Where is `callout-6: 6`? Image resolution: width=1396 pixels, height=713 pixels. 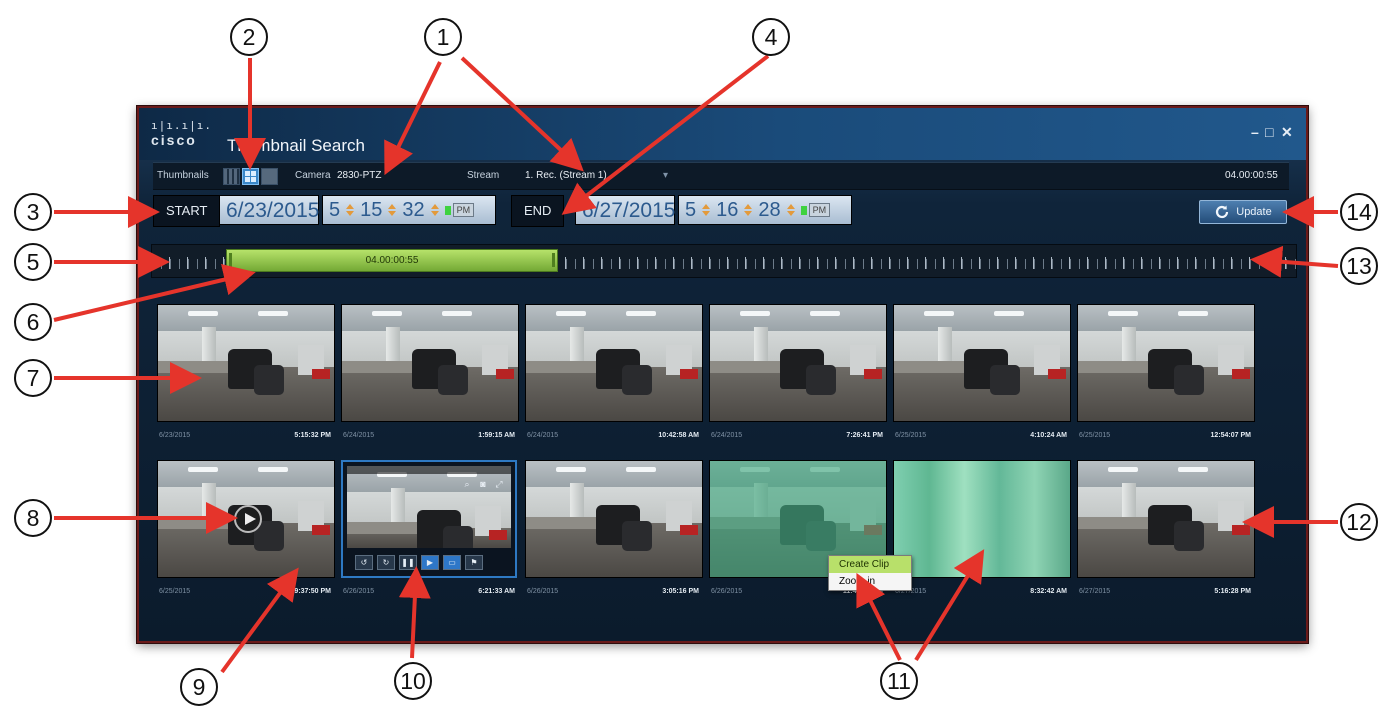
callout-6: 6 is located at coordinates (33, 322).